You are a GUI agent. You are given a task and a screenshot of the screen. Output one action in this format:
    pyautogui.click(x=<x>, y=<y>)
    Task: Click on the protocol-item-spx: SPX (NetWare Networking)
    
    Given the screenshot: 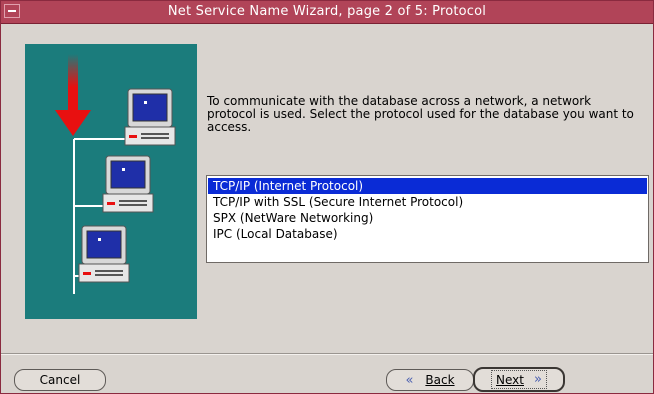 What is the action you would take?
    pyautogui.click(x=427, y=218)
    